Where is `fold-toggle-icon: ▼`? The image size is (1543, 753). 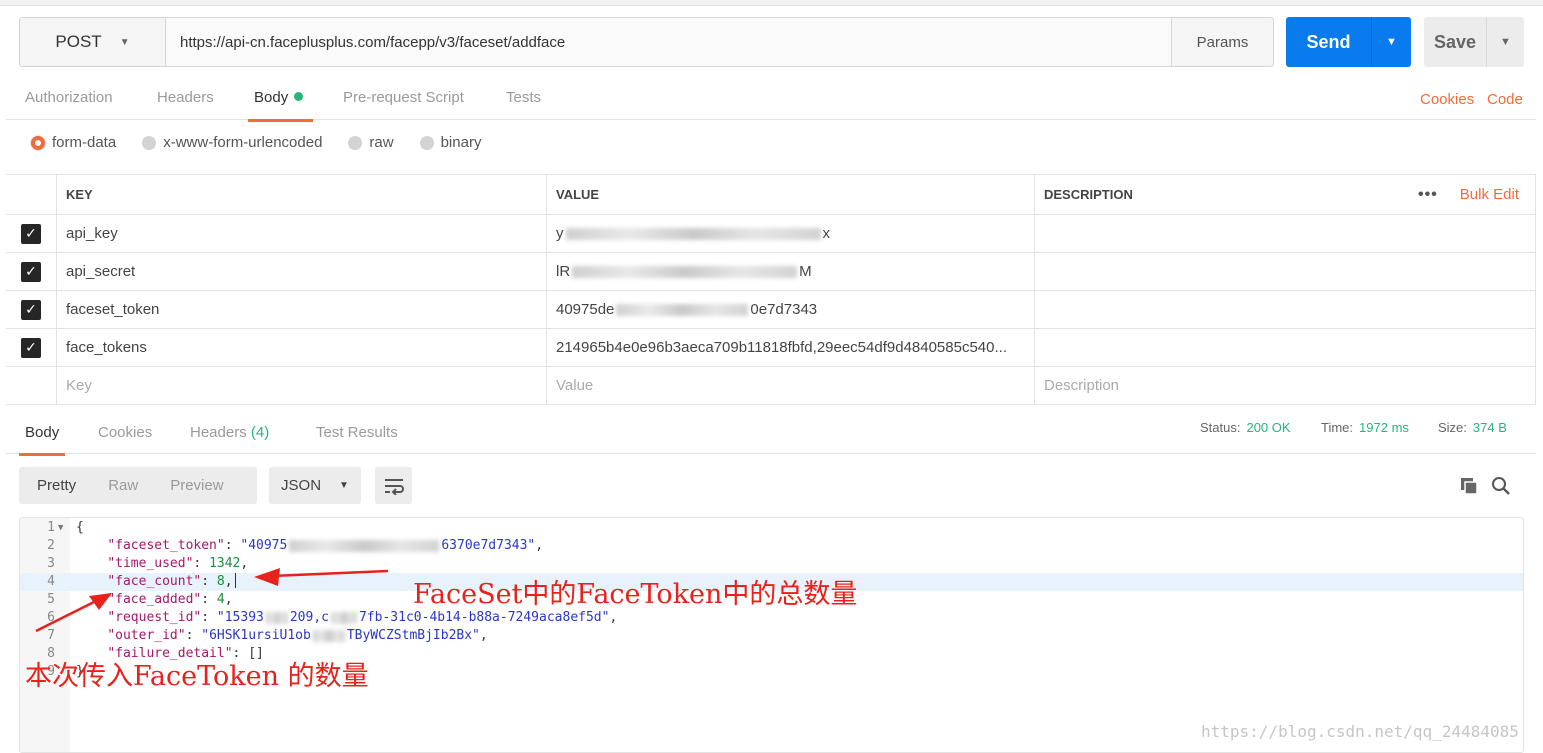 fold-toggle-icon: ▼ is located at coordinates (60, 528).